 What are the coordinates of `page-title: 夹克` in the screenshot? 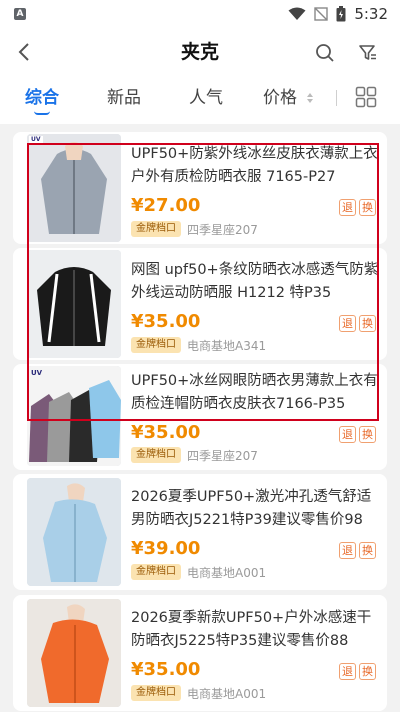 It's located at (199, 52).